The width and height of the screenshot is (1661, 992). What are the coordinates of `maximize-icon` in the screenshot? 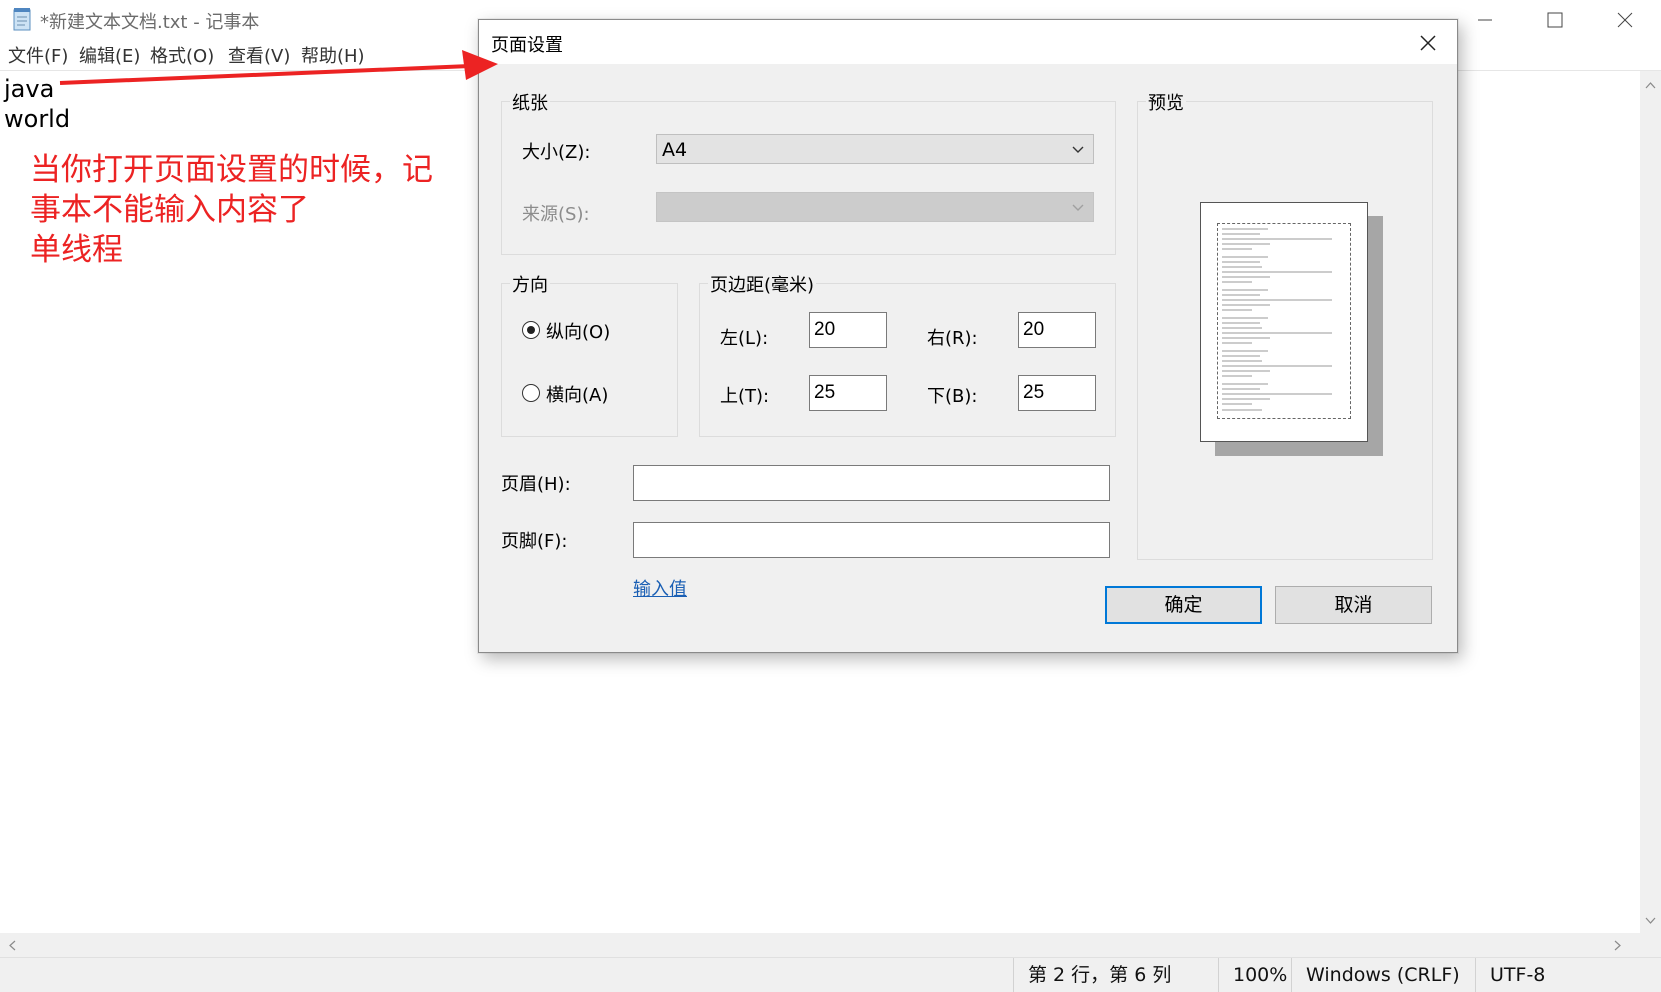 It's located at (1555, 20).